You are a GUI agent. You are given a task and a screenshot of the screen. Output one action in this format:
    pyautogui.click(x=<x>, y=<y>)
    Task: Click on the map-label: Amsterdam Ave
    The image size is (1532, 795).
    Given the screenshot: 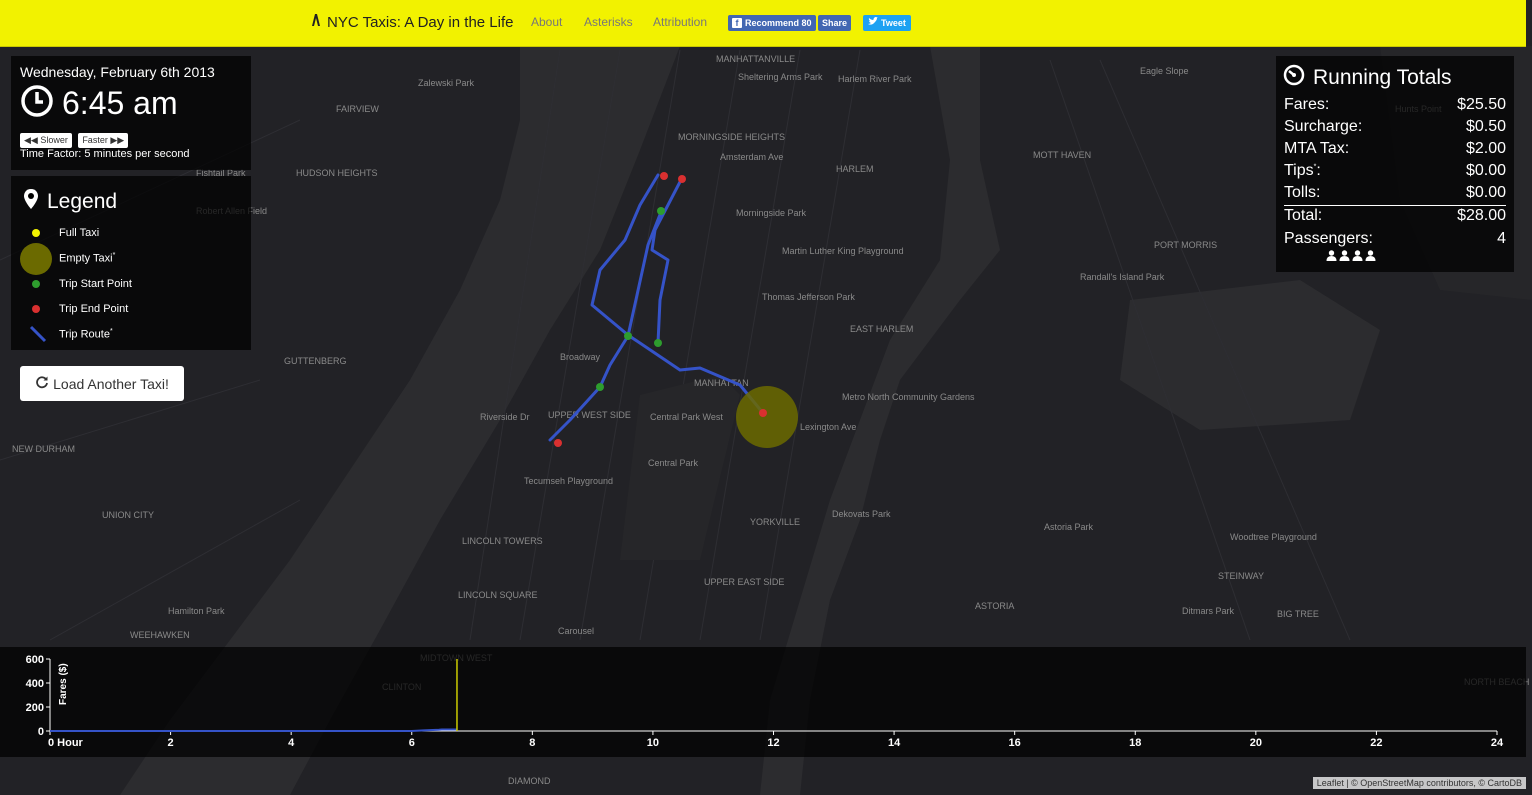 What is the action you would take?
    pyautogui.click(x=751, y=157)
    